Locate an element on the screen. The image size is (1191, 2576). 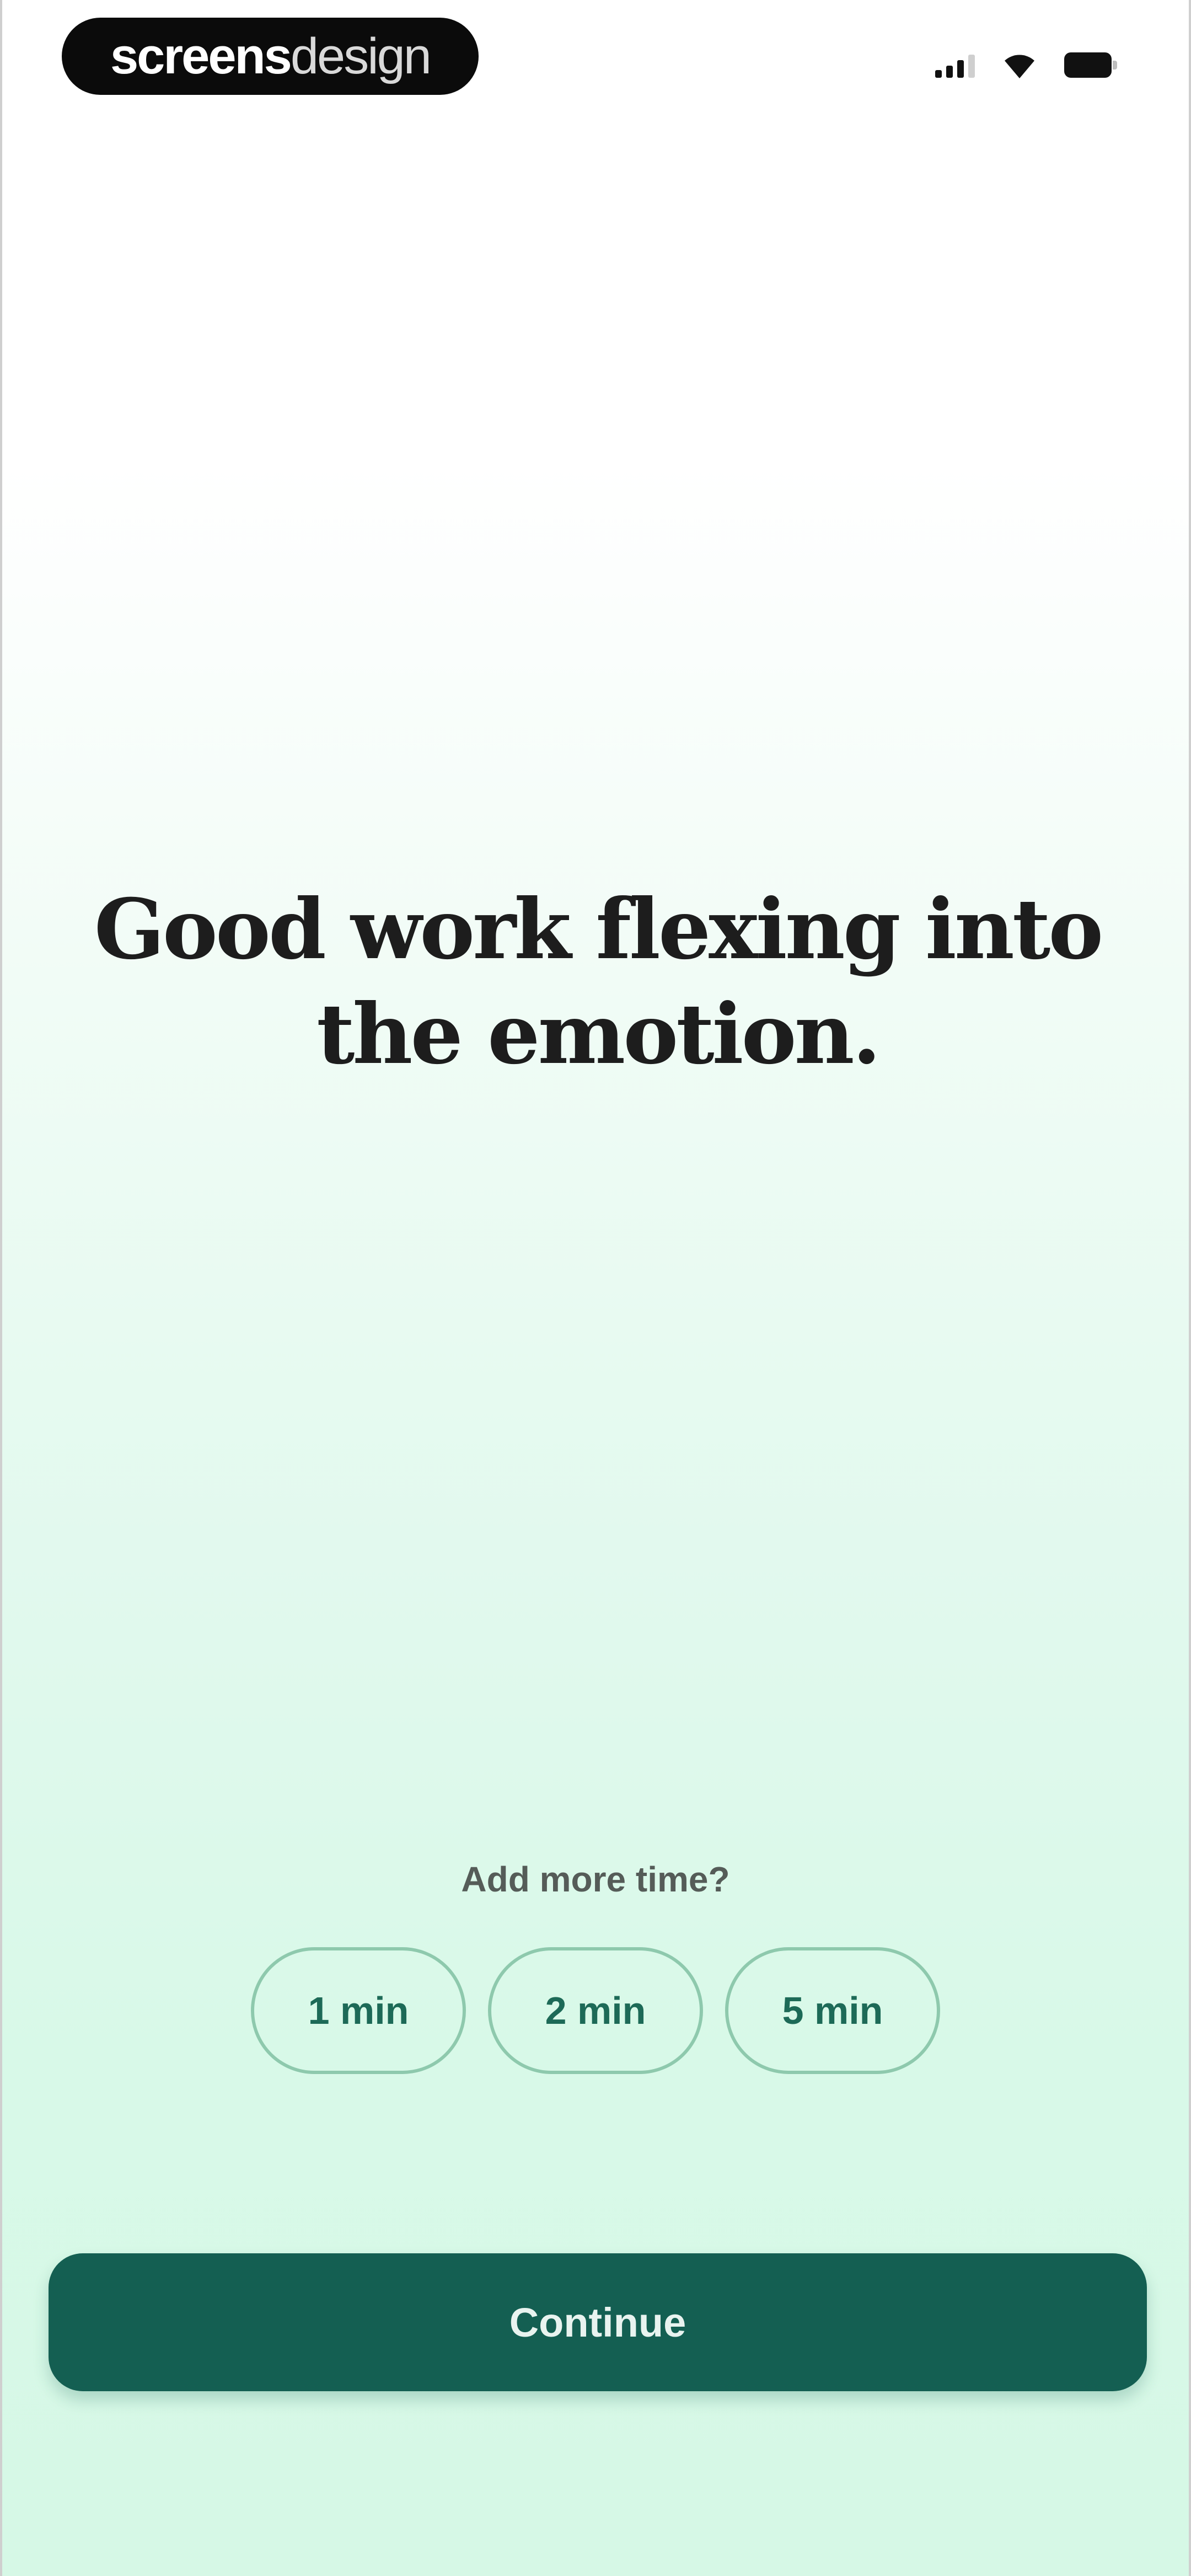
logo-text-light: design is located at coordinates (361, 56).